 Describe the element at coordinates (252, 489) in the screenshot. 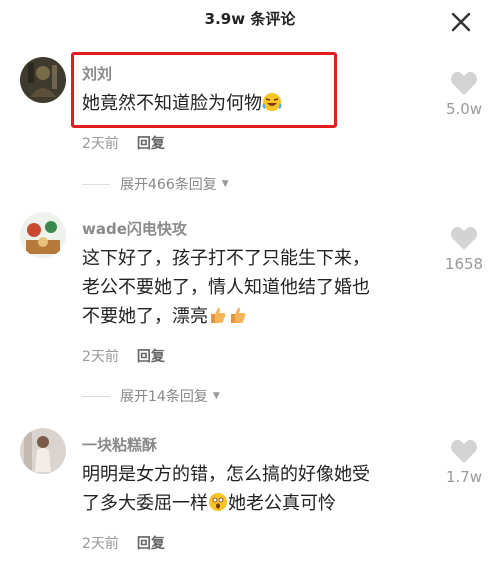

I see `comment-text: 明明是女方的错，怎么搞的好像她受 了多大委屈一样 她老公真可怜` at that location.